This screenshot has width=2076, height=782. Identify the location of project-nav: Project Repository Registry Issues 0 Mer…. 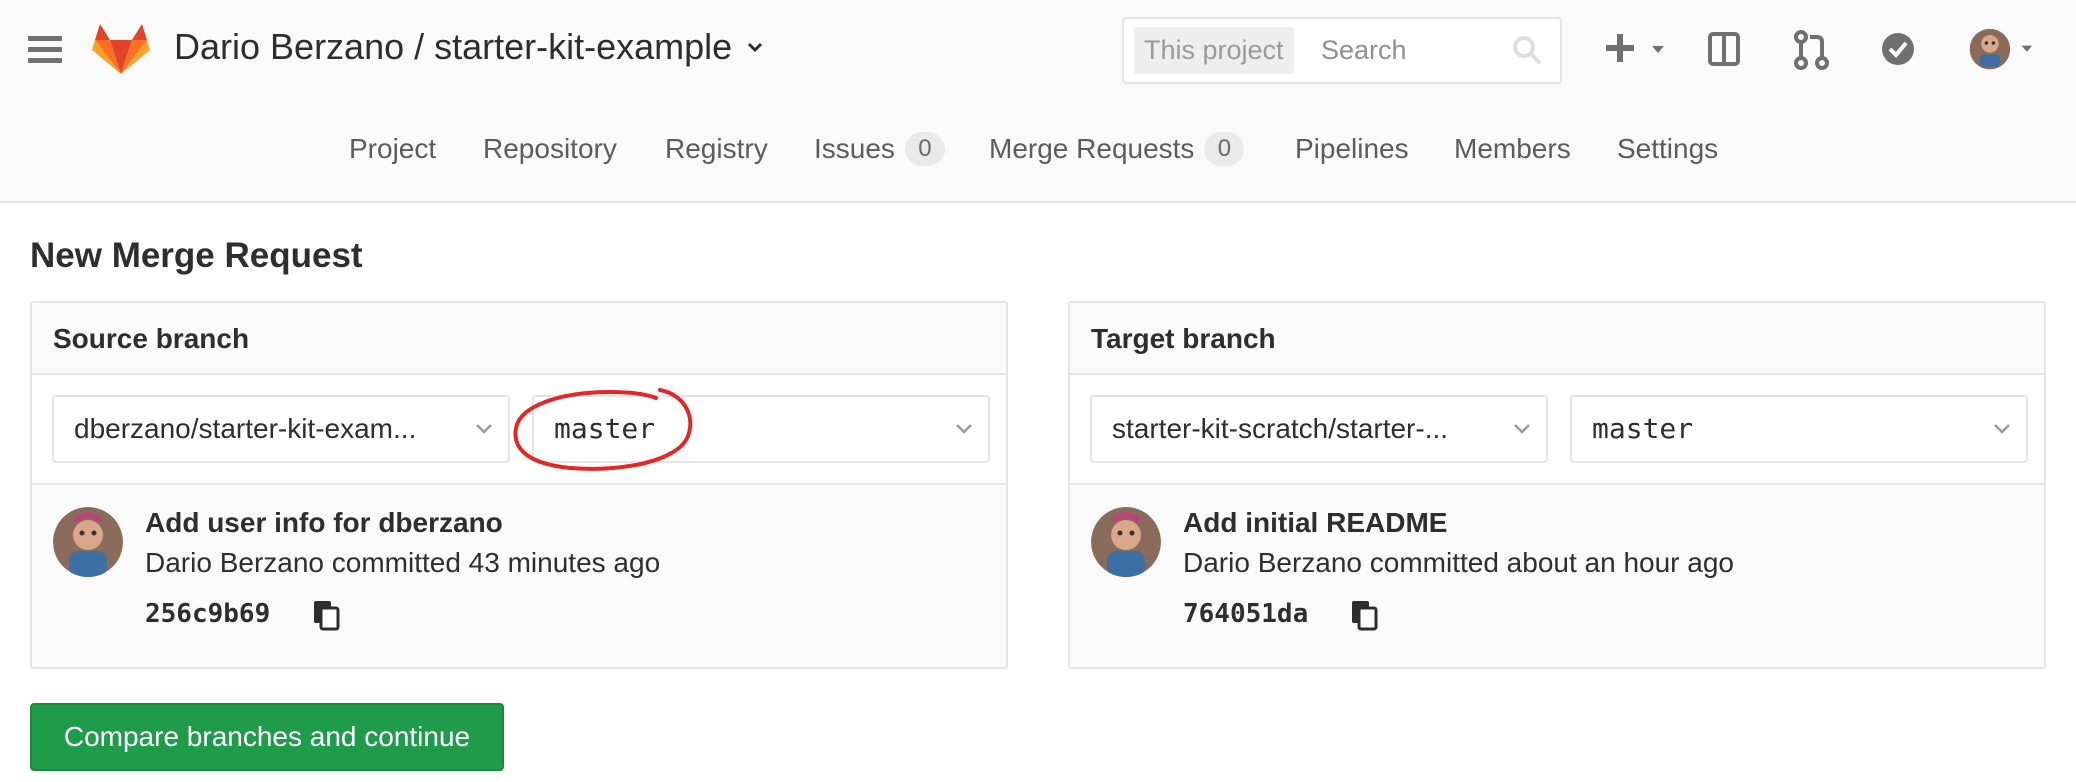
(1038, 149).